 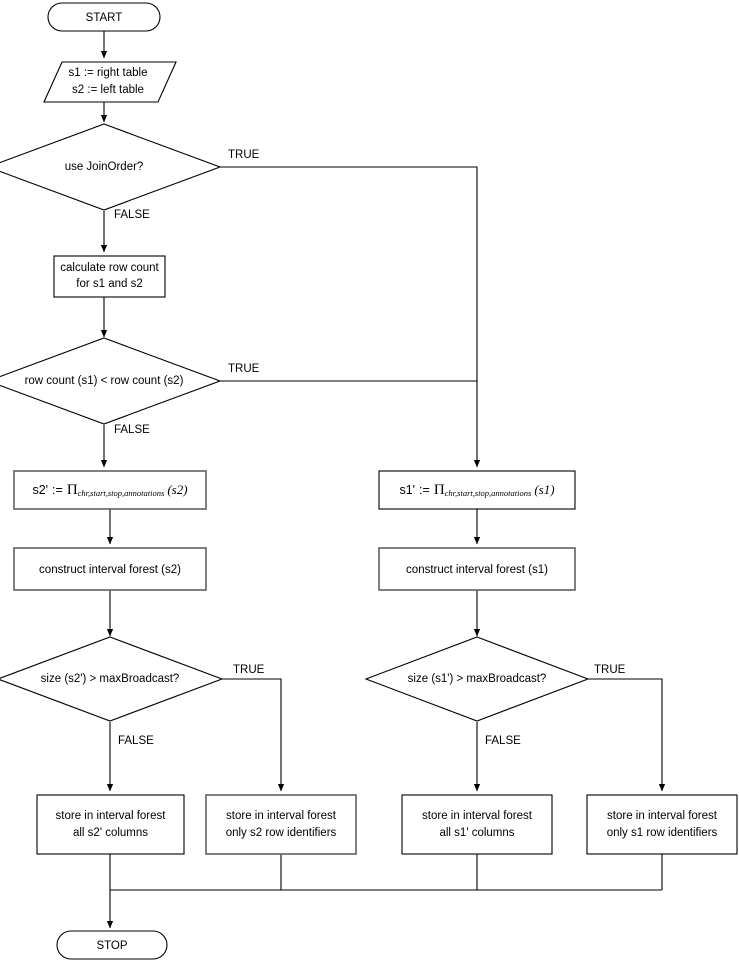 I want to click on node-size-s2-check: size (s2') > maxBroadcast?, so click(x=112, y=679).